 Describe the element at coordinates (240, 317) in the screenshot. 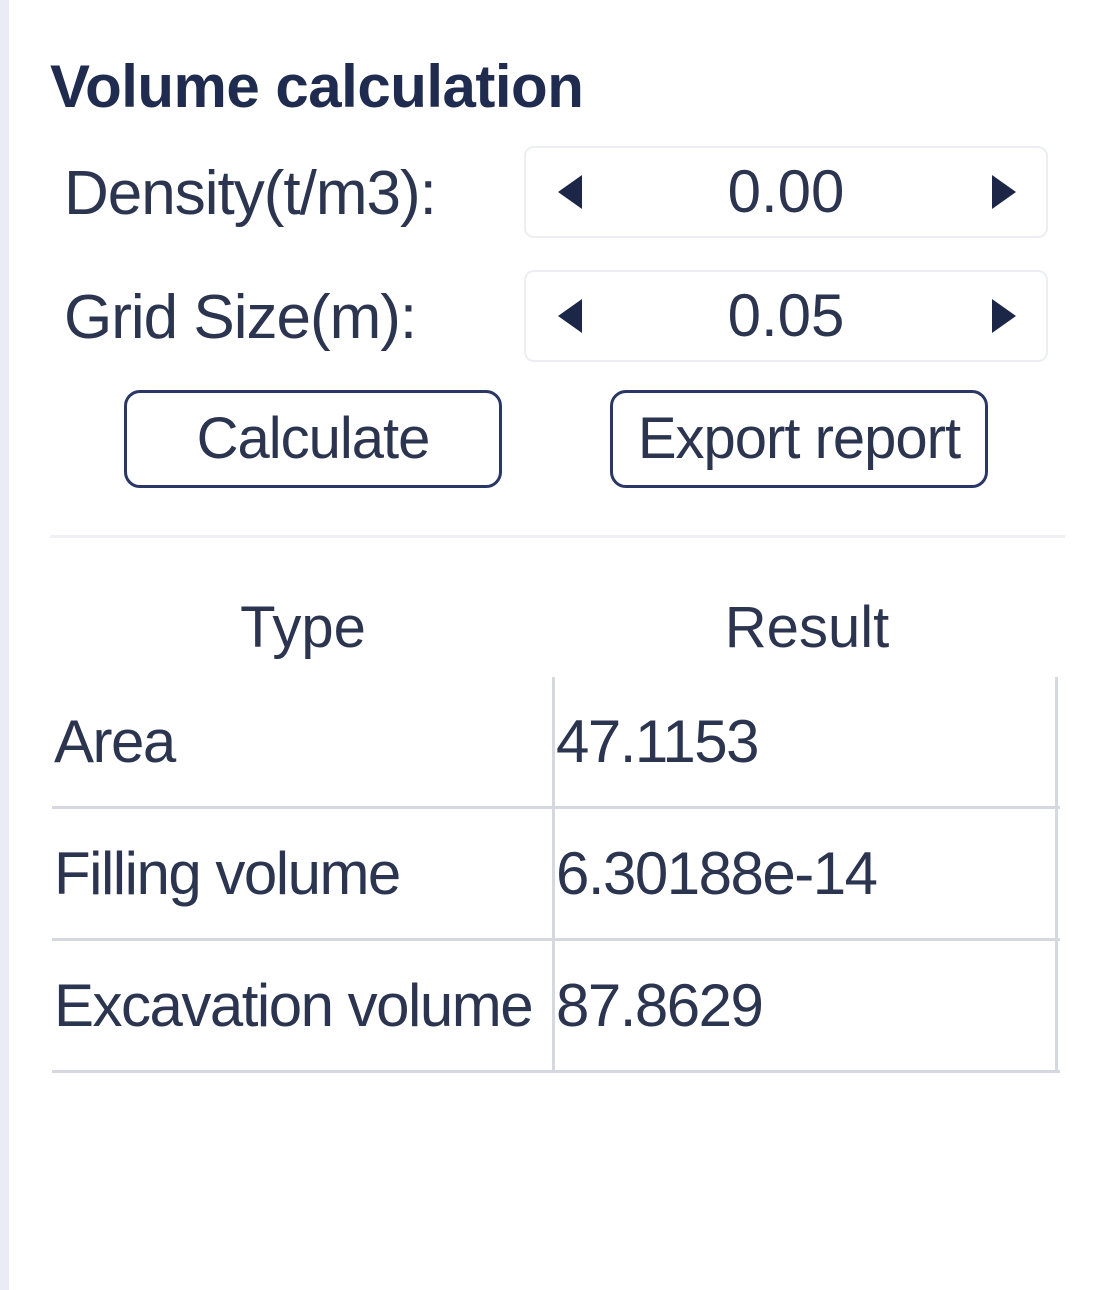

I see `grid-size-label: Grid Size(m):` at that location.